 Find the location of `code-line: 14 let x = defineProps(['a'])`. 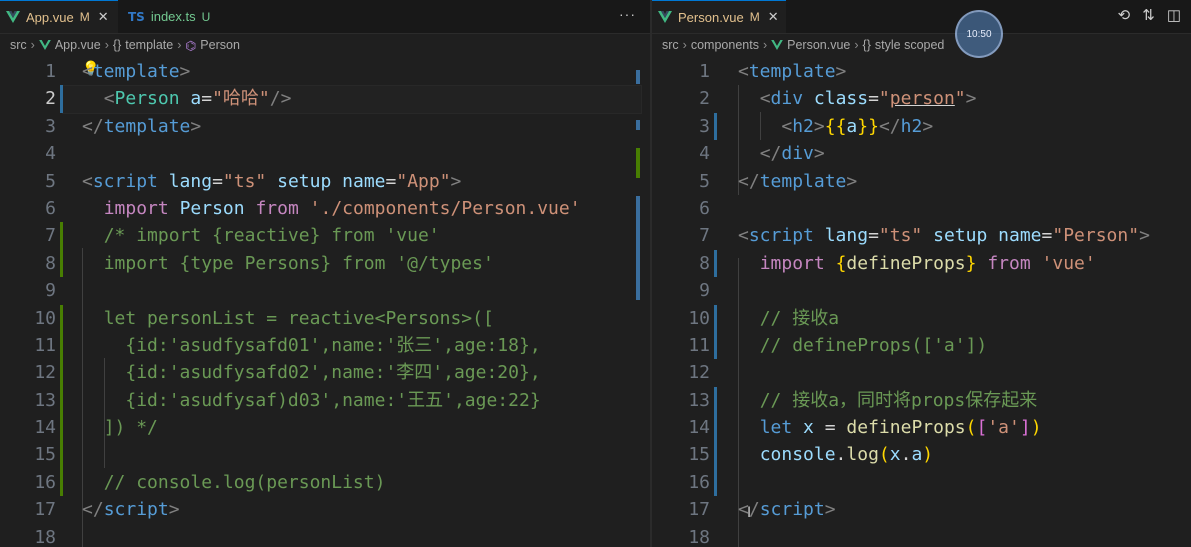

code-line: 14 let x = defineProps(['a']) is located at coordinates (921, 428).